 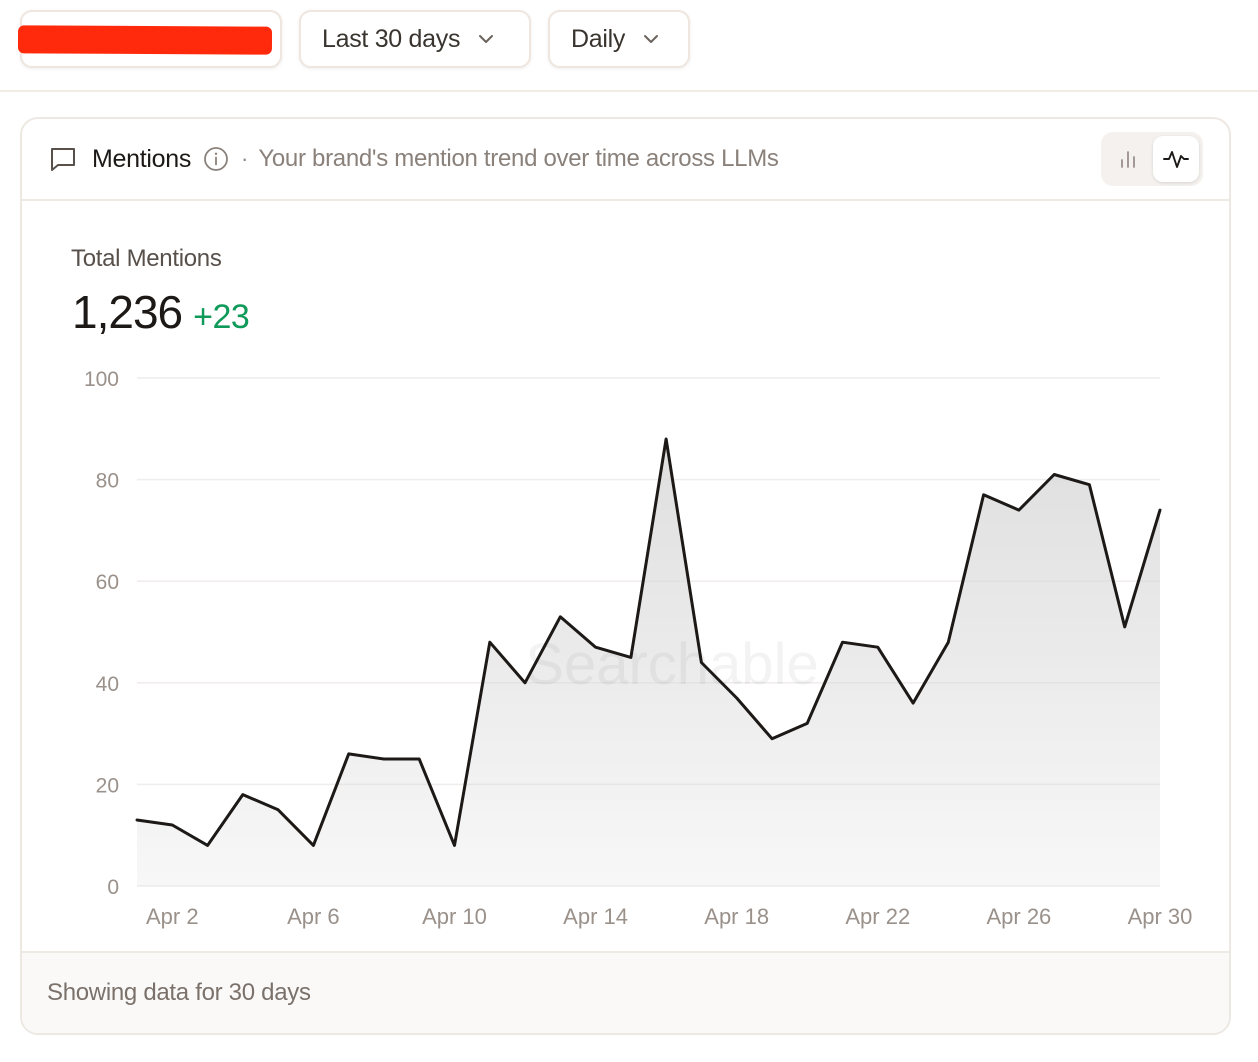 I want to click on y-tick-label: 40, so click(x=107, y=684).